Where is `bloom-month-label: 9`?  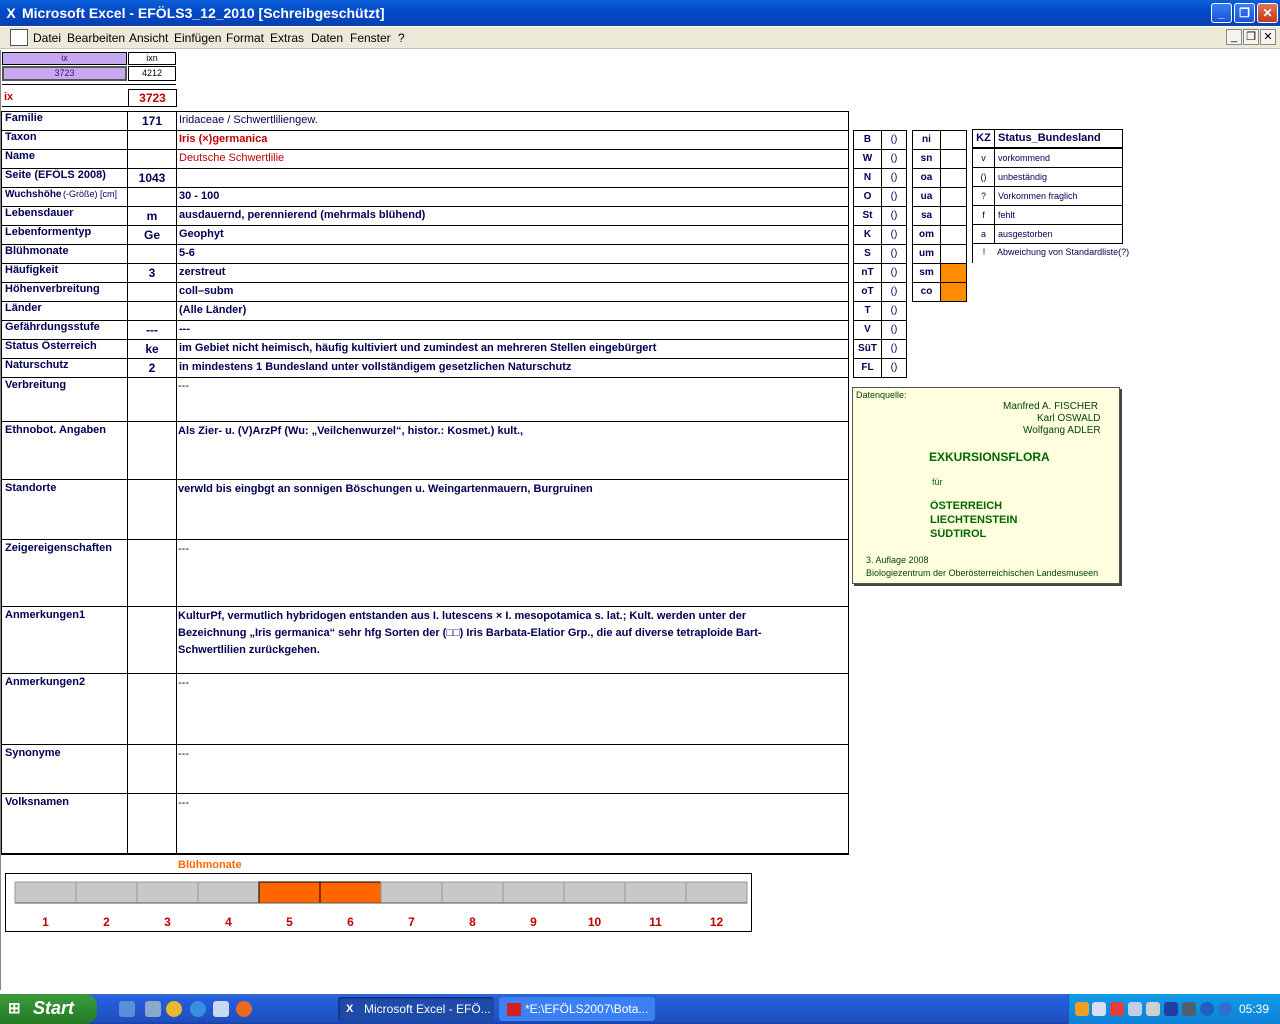 bloom-month-label: 9 is located at coordinates (533, 922).